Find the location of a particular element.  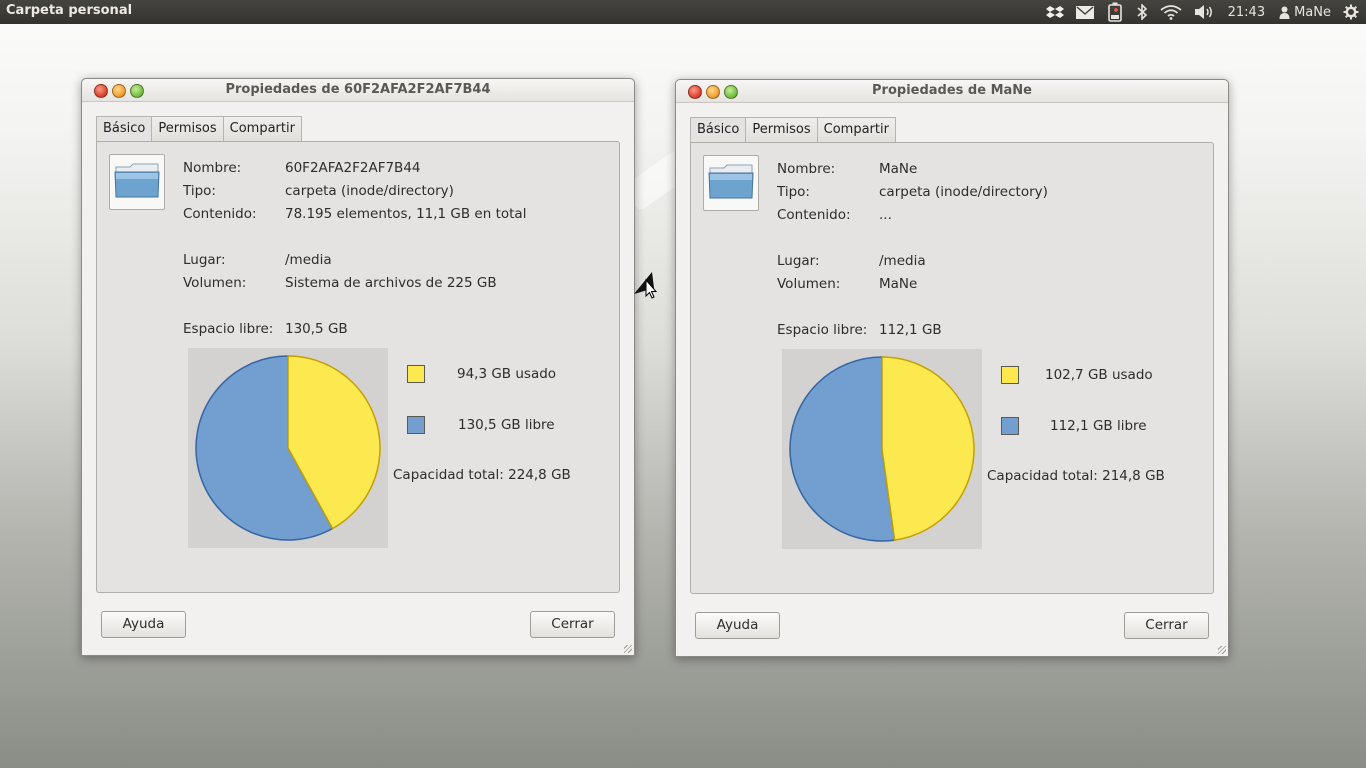

window-title: Propiedades de MaNe is located at coordinates (952, 90).